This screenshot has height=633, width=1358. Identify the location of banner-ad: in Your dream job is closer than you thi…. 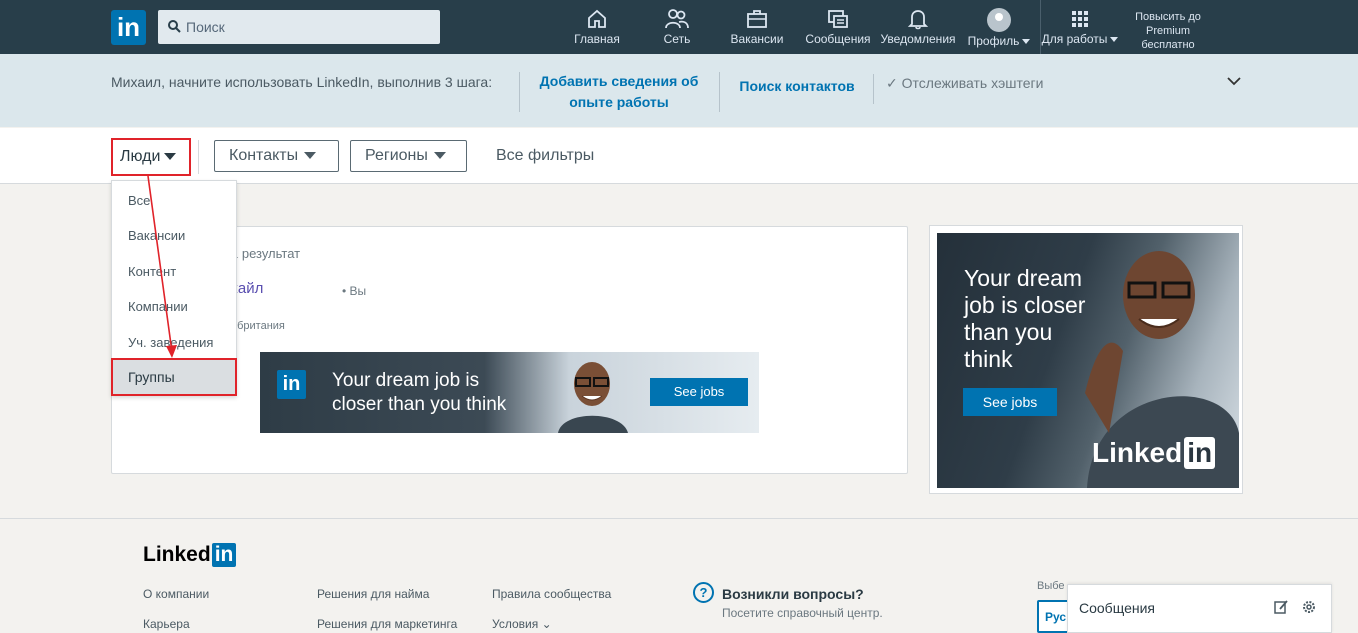
(509, 392).